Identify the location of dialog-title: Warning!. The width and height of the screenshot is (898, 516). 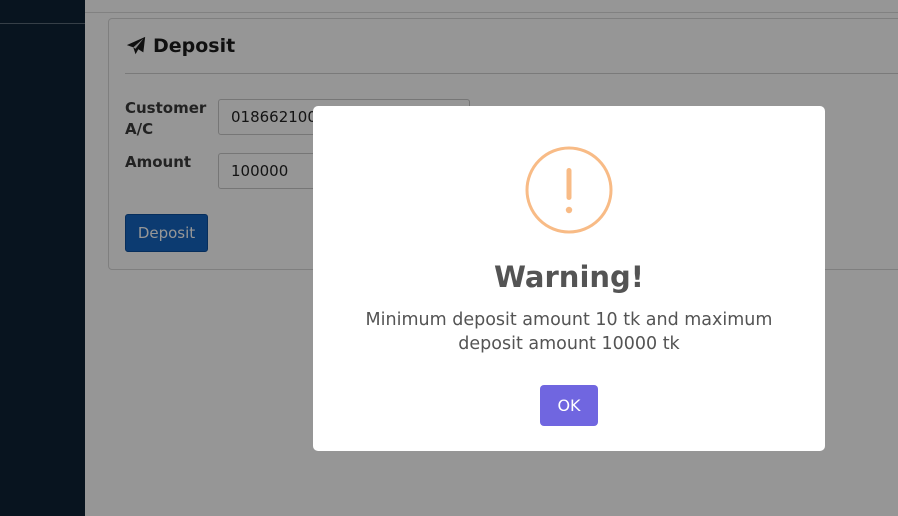
(569, 277).